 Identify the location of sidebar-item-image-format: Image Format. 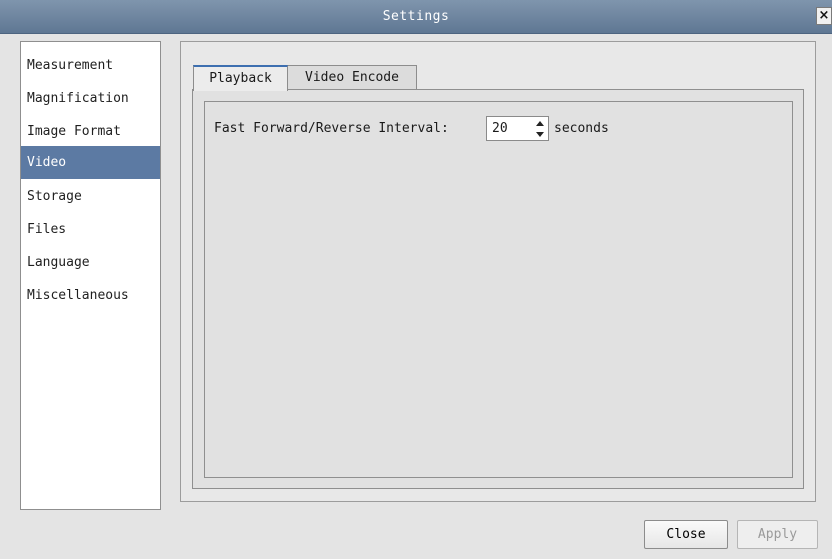
(90, 131).